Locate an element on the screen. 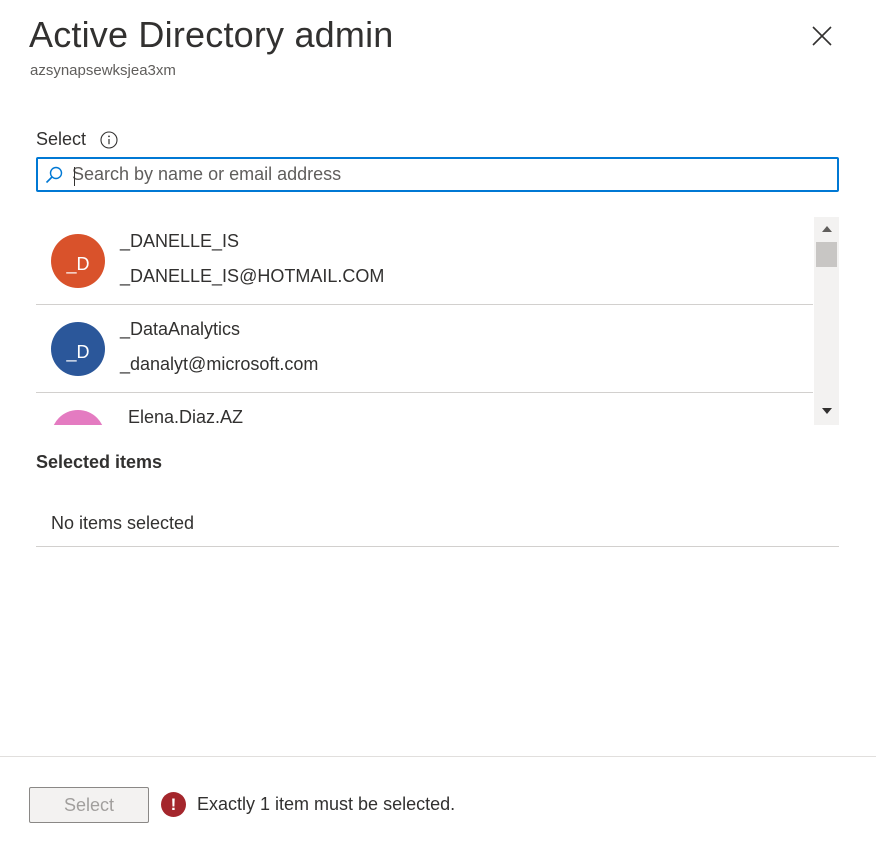 Image resolution: width=876 pixels, height=842 pixels. error-symbol: ! is located at coordinates (173, 804).